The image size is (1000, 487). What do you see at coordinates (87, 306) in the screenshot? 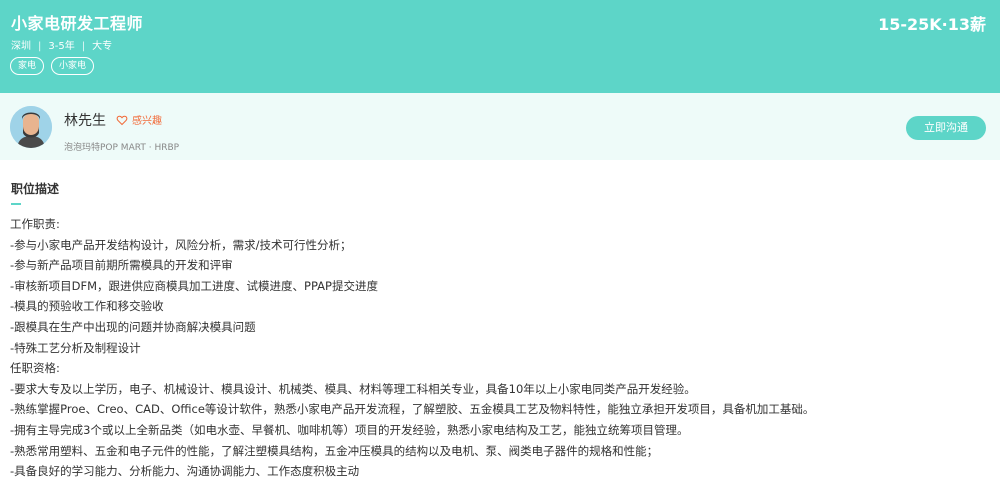
I see `description-line: -模具的预验收工作和移交验收` at bounding box center [87, 306].